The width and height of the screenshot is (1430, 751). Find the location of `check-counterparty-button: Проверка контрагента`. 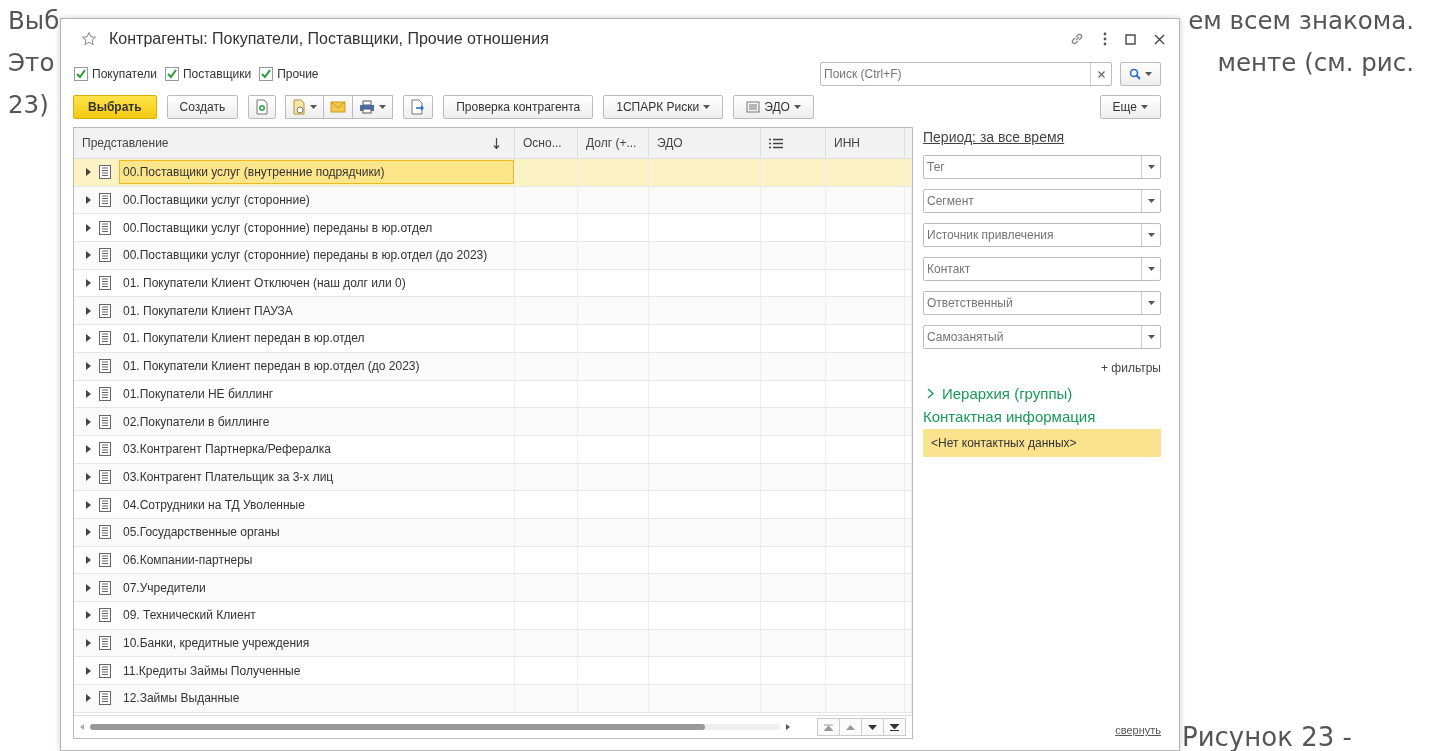

check-counterparty-button: Проверка контрагента is located at coordinates (518, 107).